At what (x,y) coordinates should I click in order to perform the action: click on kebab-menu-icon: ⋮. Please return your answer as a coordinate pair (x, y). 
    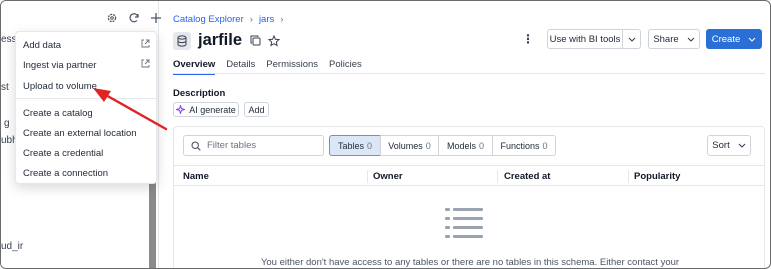
    Looking at the image, I should click on (528, 39).